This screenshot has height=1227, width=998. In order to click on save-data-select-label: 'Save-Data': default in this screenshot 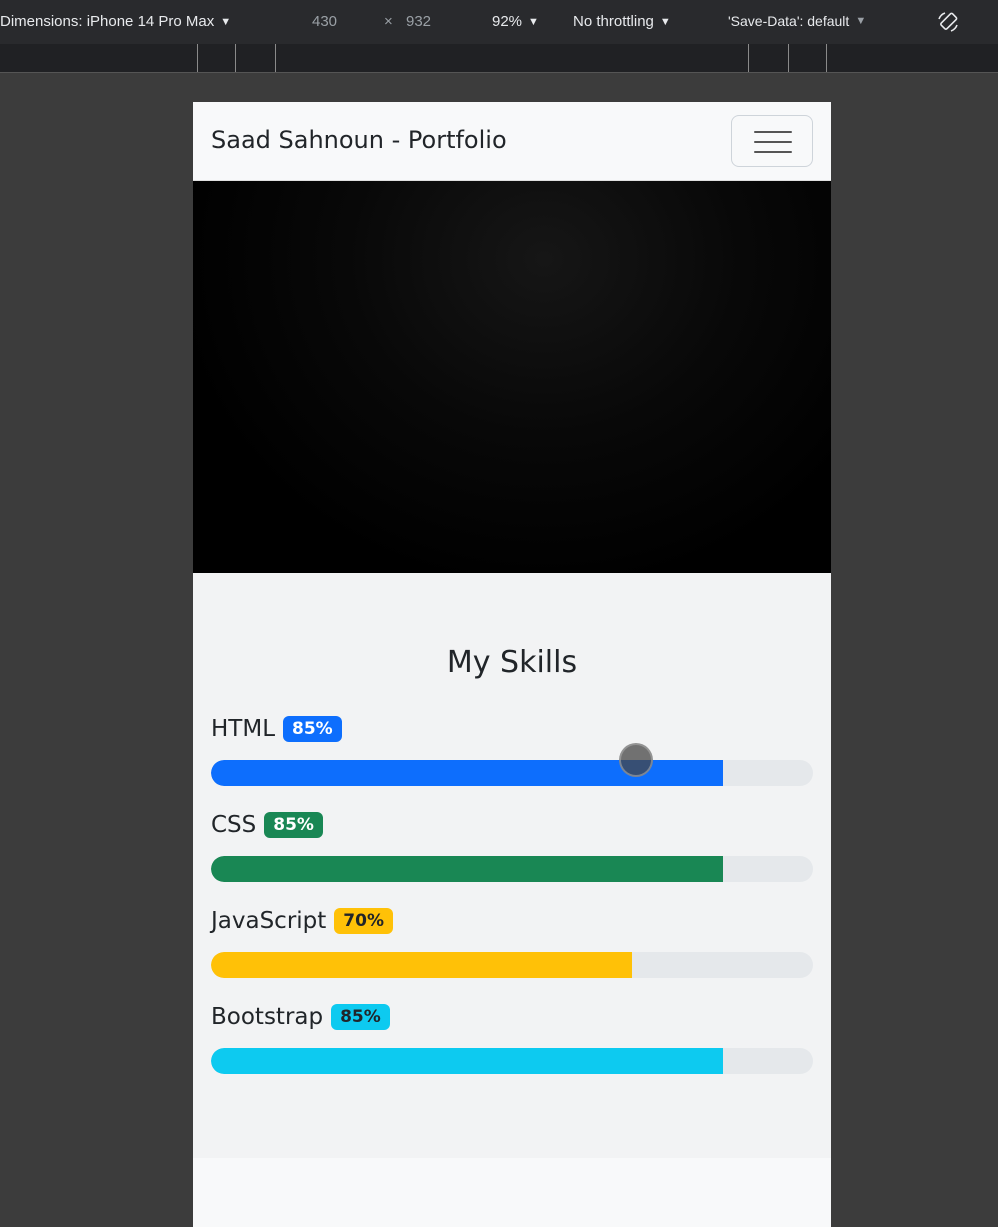, I will do `click(789, 21)`.